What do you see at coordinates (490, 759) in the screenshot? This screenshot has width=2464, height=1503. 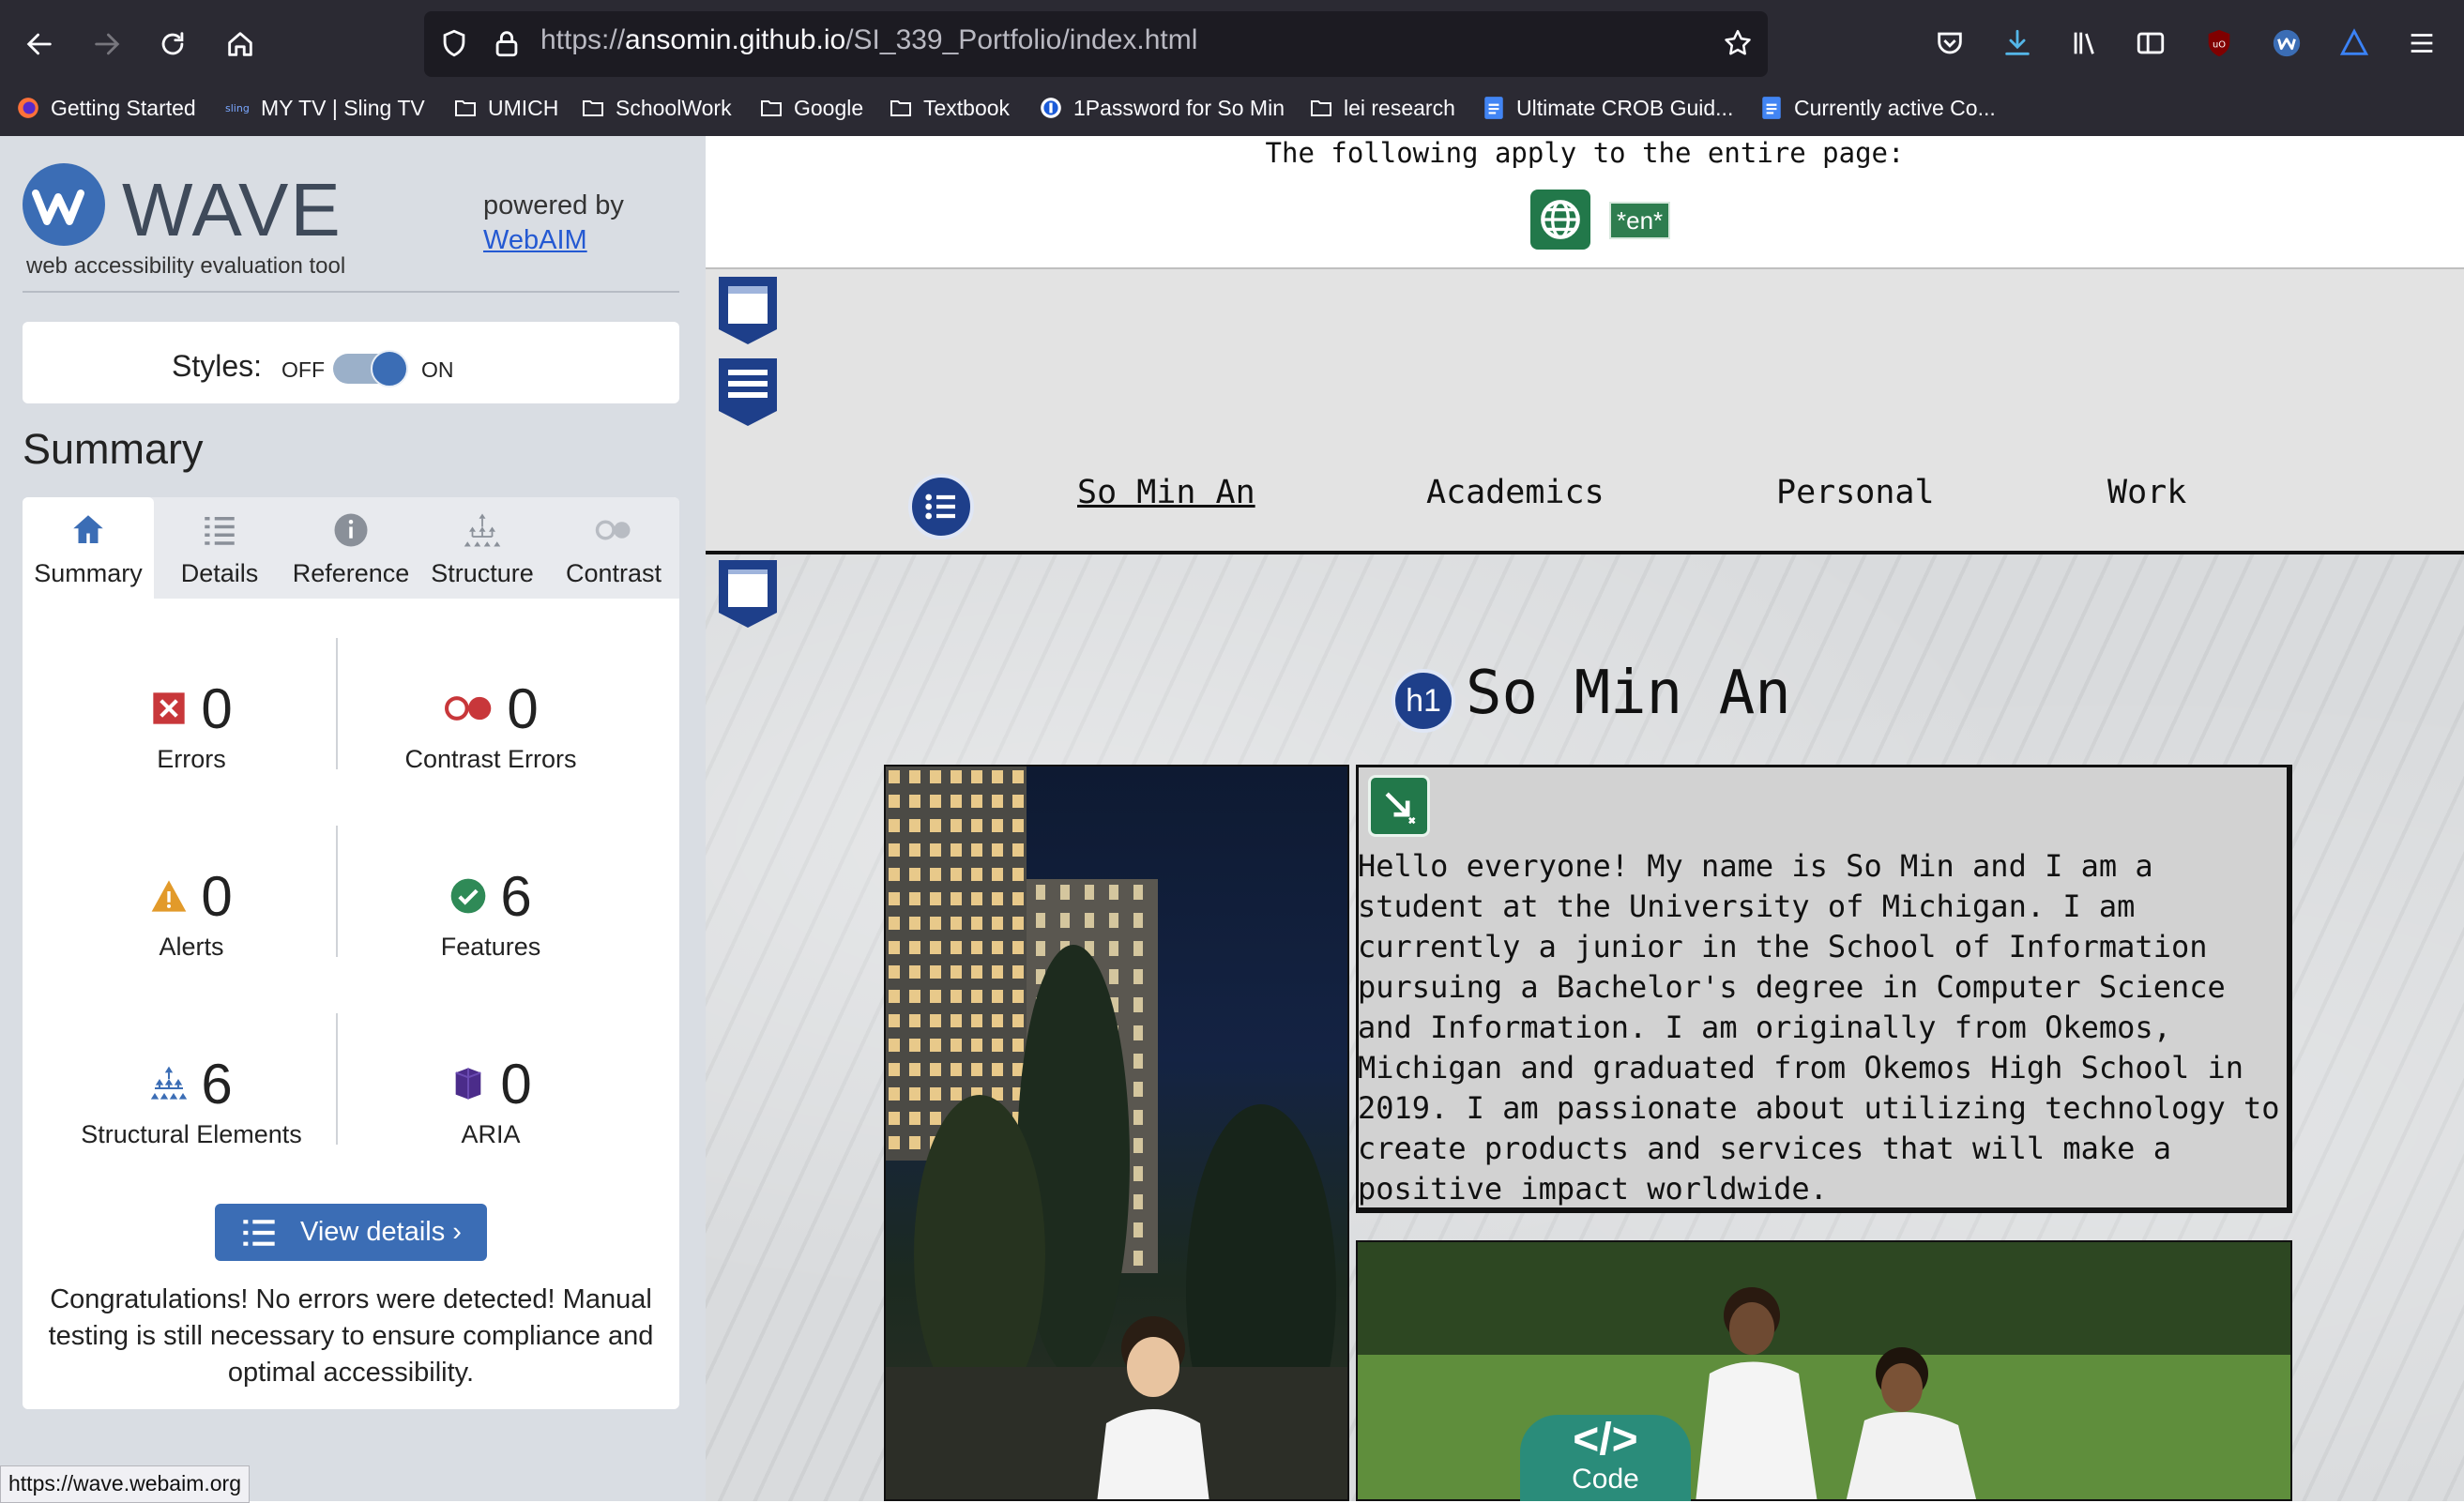 I see `contrast-errors-label: Contrast Errors` at bounding box center [490, 759].